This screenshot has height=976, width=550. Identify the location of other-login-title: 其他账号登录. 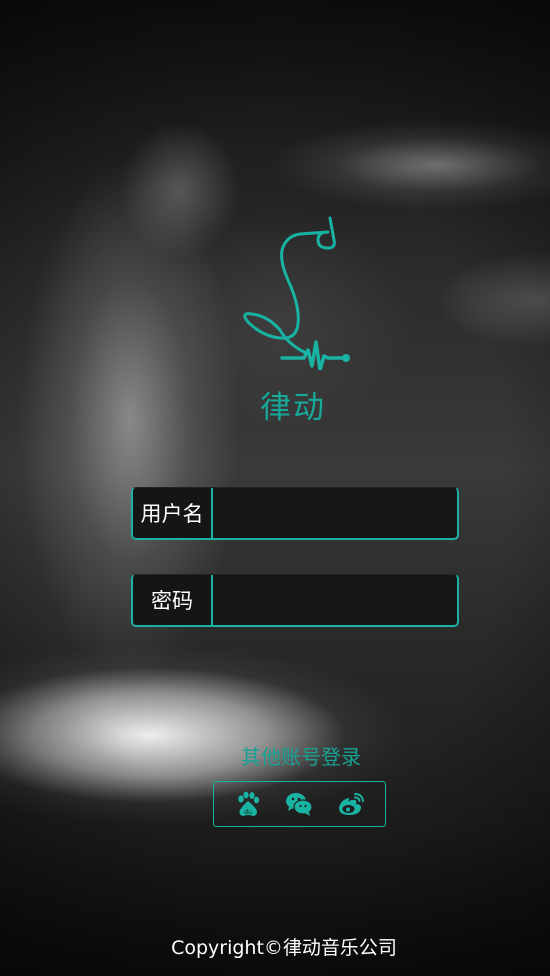
(301, 757).